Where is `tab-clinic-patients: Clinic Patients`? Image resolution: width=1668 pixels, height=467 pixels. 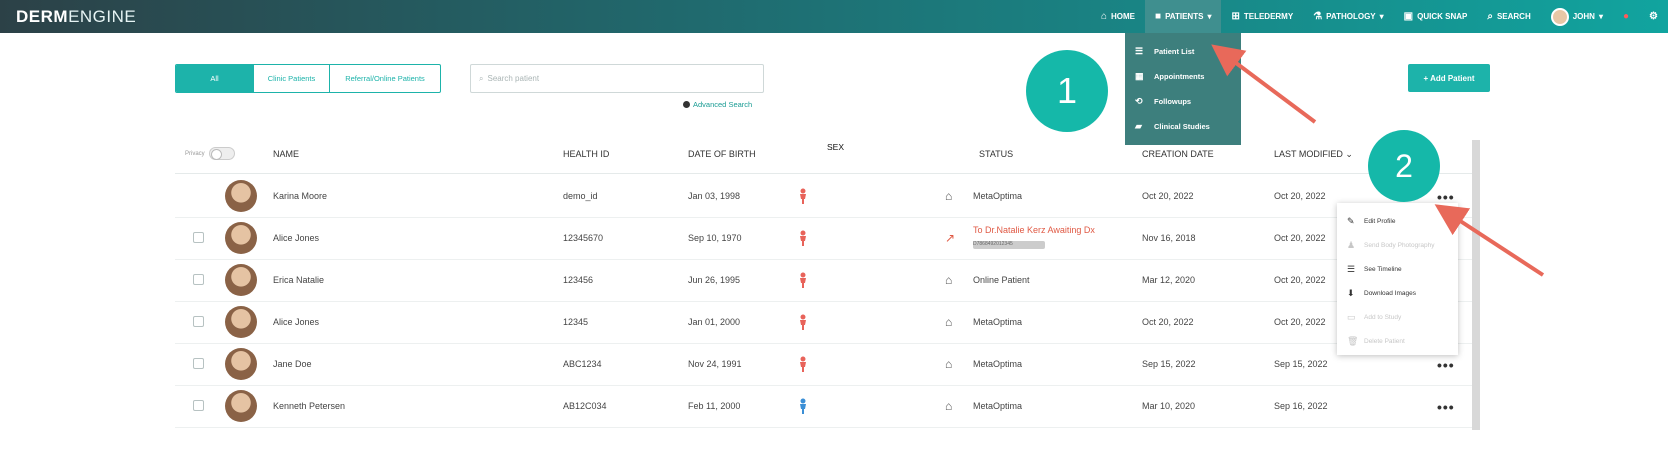 tab-clinic-patients: Clinic Patients is located at coordinates (292, 78).